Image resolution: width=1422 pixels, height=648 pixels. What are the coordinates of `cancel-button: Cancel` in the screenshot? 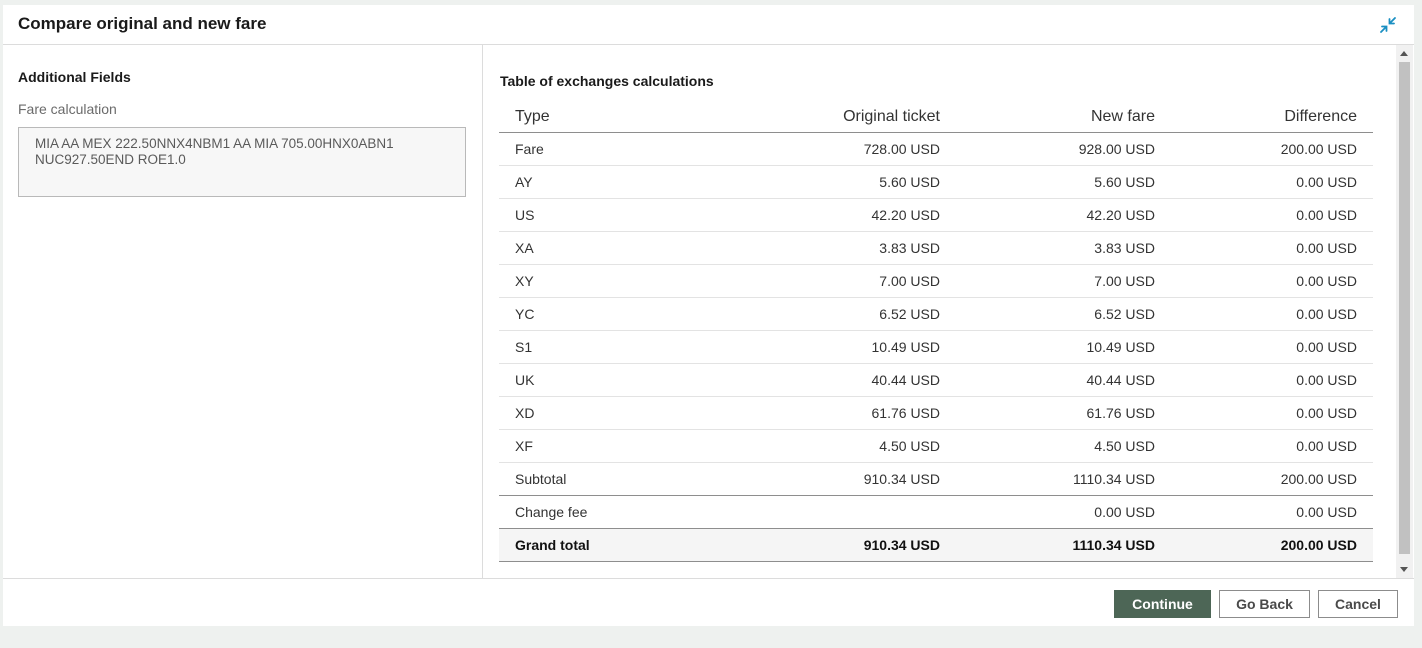 It's located at (1358, 604).